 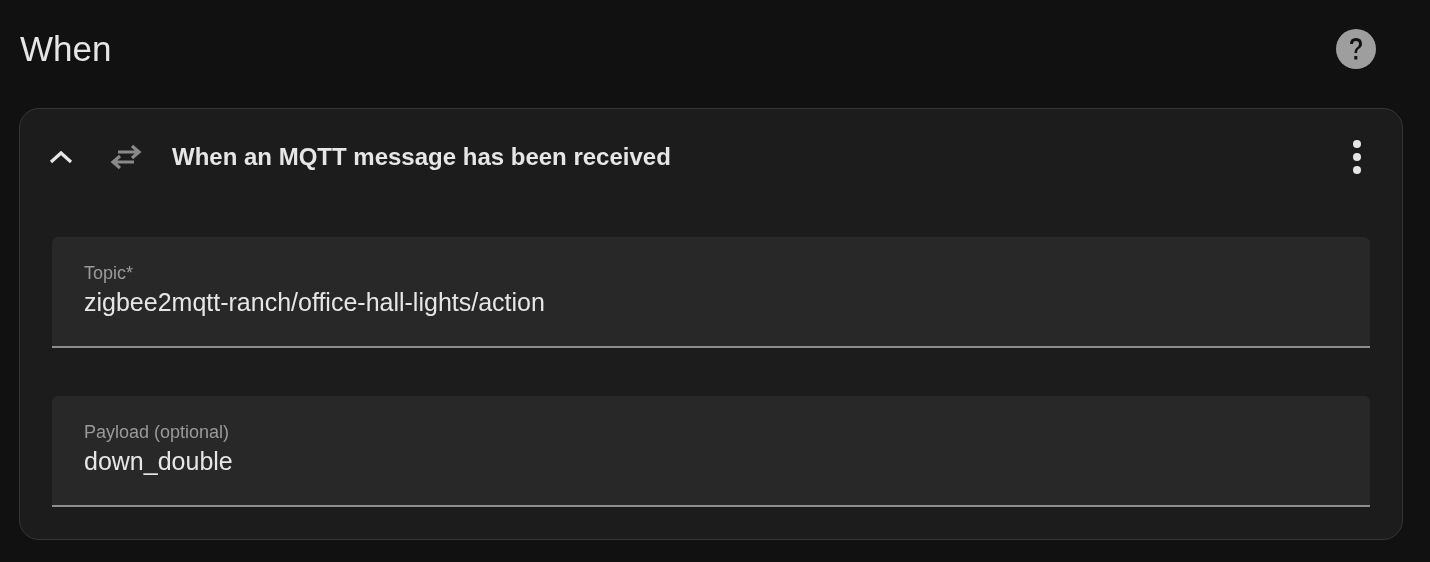 What do you see at coordinates (61, 157) in the screenshot?
I see `chevron-up-icon` at bounding box center [61, 157].